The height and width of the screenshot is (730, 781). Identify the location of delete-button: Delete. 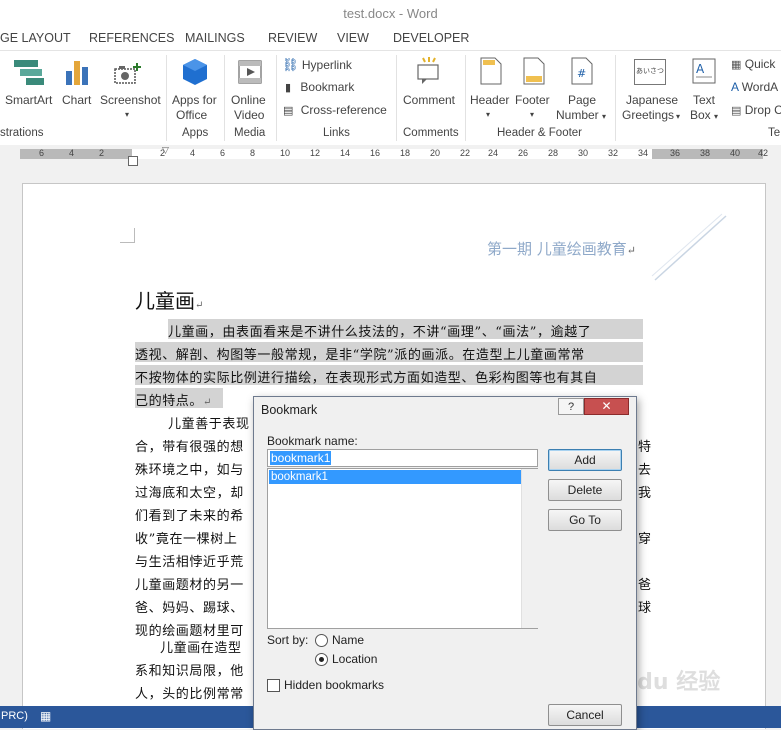
(585, 490).